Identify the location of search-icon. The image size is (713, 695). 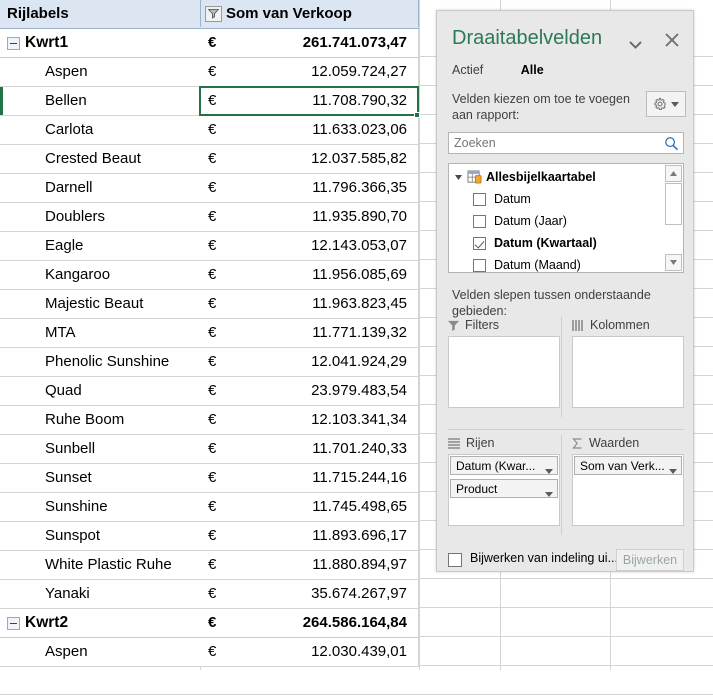
(671, 145).